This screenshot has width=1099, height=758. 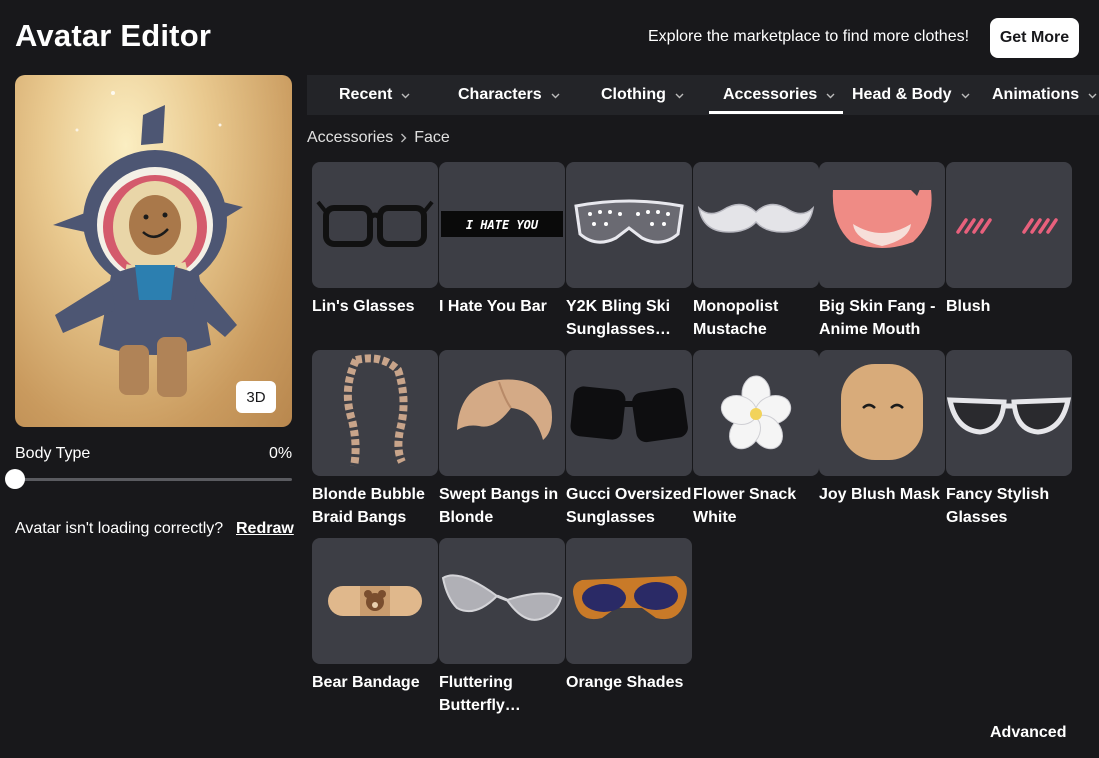 What do you see at coordinates (998, 506) in the screenshot?
I see `item-name: Fancy Stylish Glasses` at bounding box center [998, 506].